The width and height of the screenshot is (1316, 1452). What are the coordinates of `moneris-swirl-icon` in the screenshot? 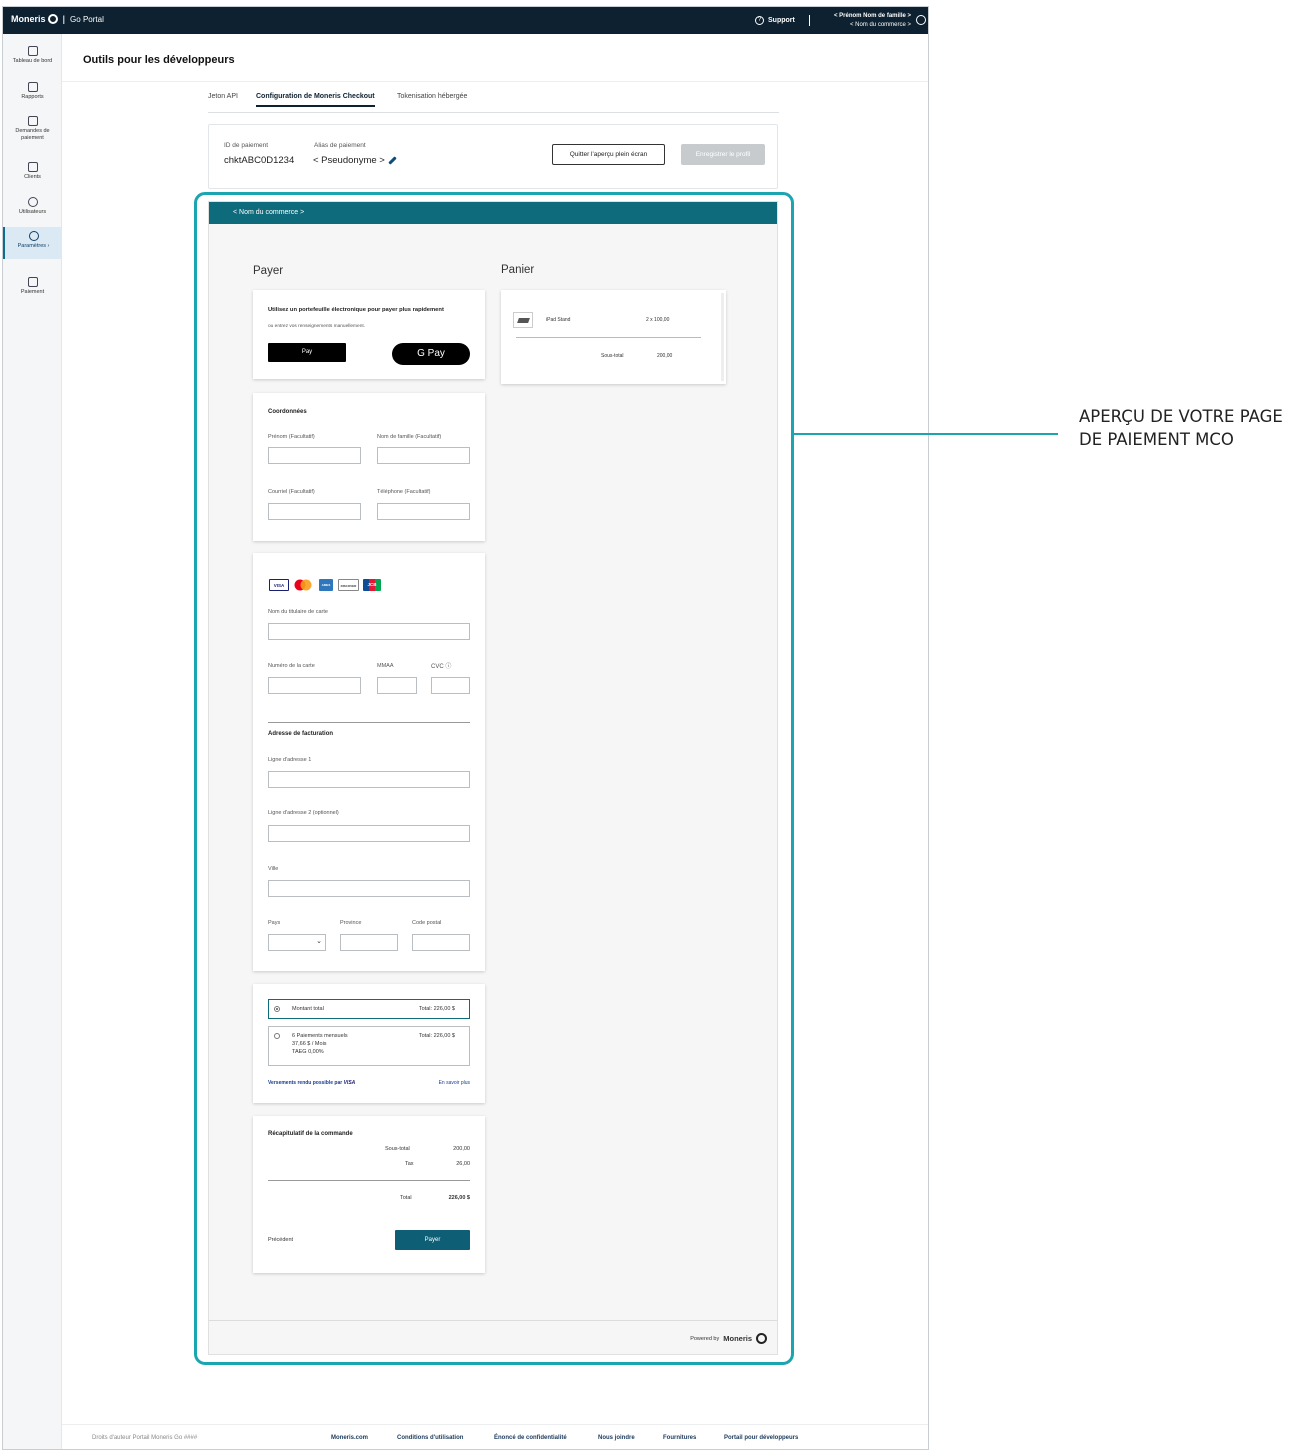 It's located at (52, 19).